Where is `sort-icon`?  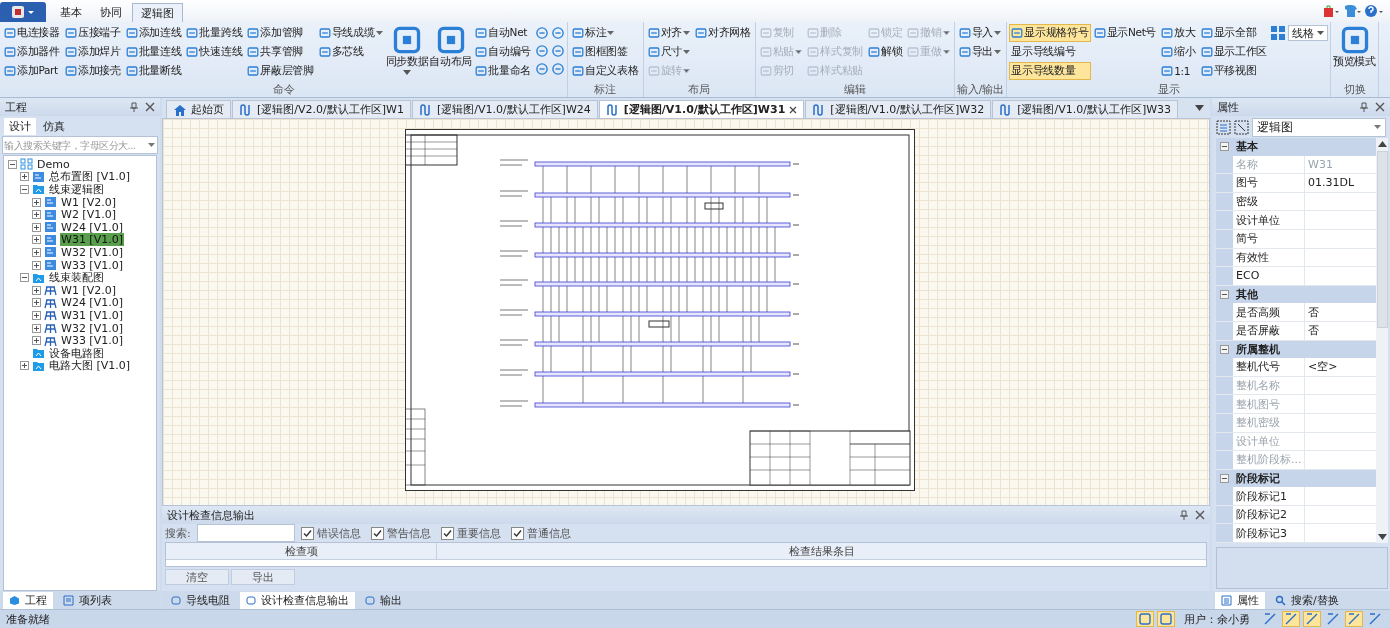 sort-icon is located at coordinates (1241, 127).